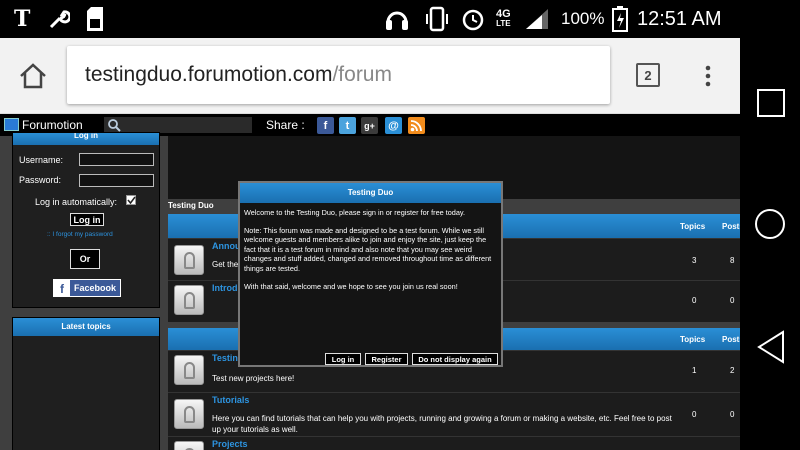 The height and width of the screenshot is (450, 800). What do you see at coordinates (537, 19) in the screenshot?
I see `signal-strength-icon` at bounding box center [537, 19].